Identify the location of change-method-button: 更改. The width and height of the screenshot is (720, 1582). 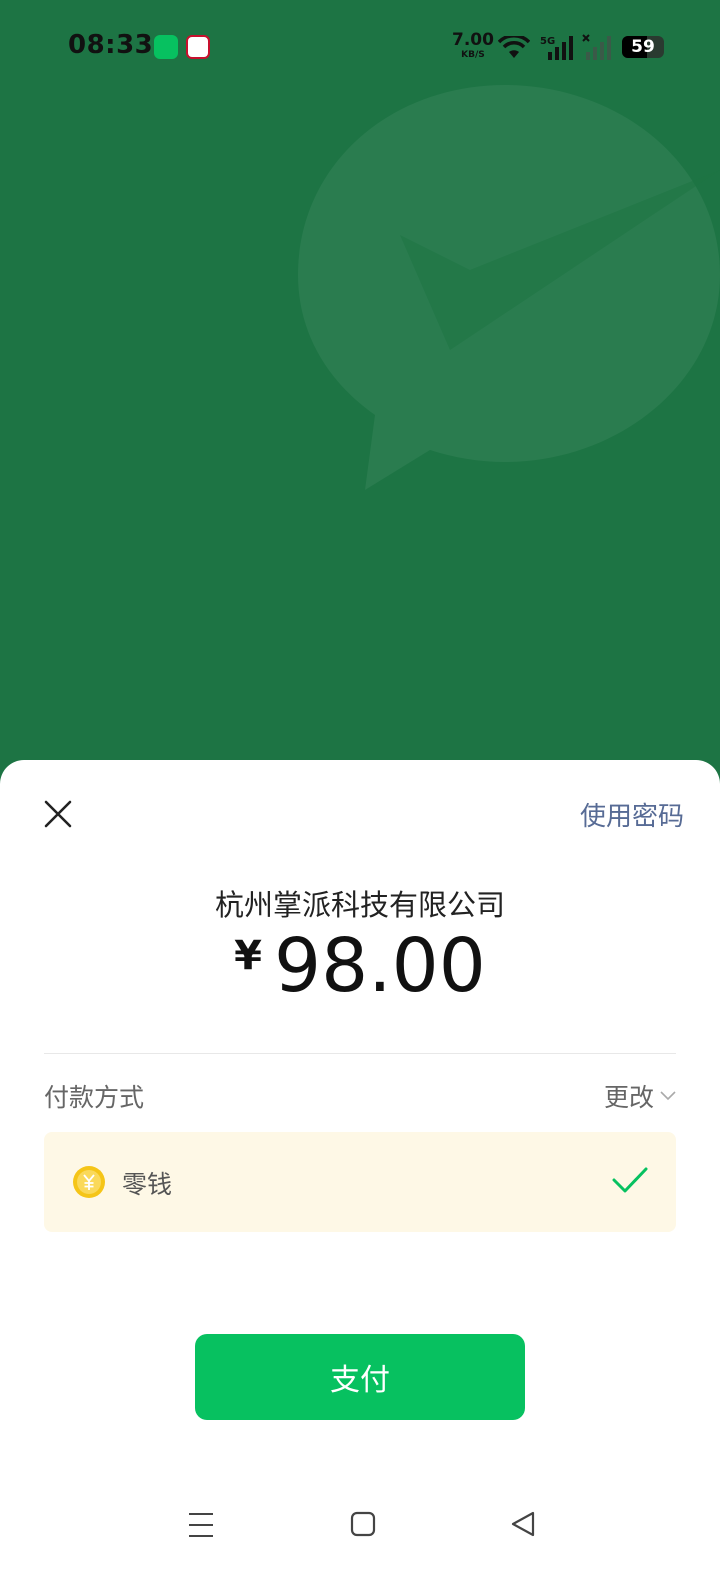
(640, 1096).